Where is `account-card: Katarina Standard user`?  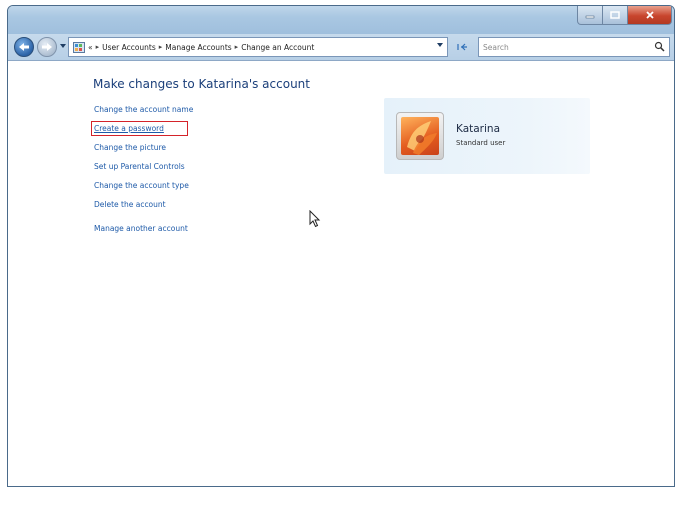 account-card: Katarina Standard user is located at coordinates (487, 136).